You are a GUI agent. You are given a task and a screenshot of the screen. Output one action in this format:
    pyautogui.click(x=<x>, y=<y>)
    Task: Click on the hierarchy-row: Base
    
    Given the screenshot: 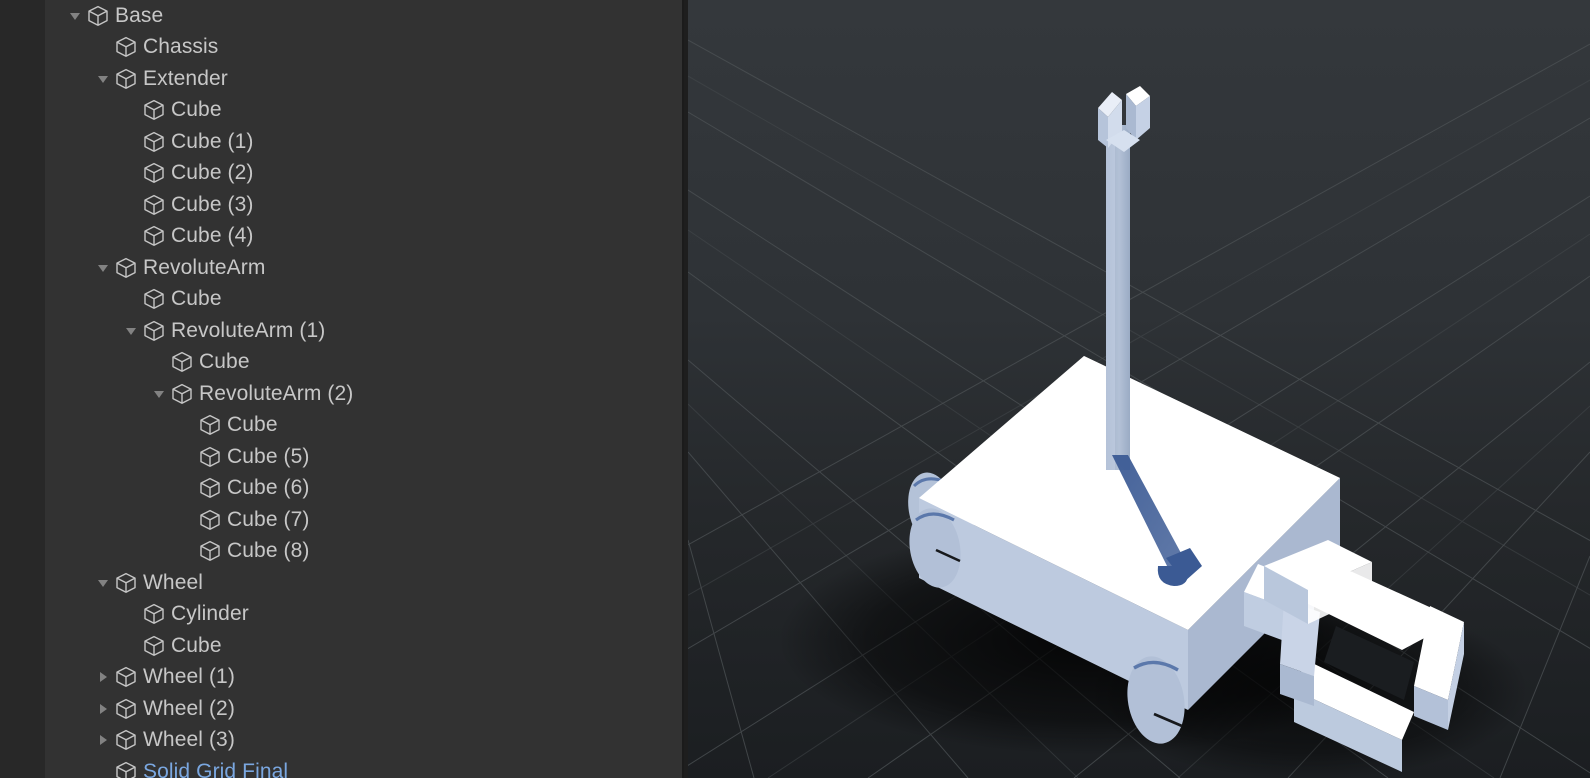 What is the action you would take?
    pyautogui.click(x=356, y=16)
    